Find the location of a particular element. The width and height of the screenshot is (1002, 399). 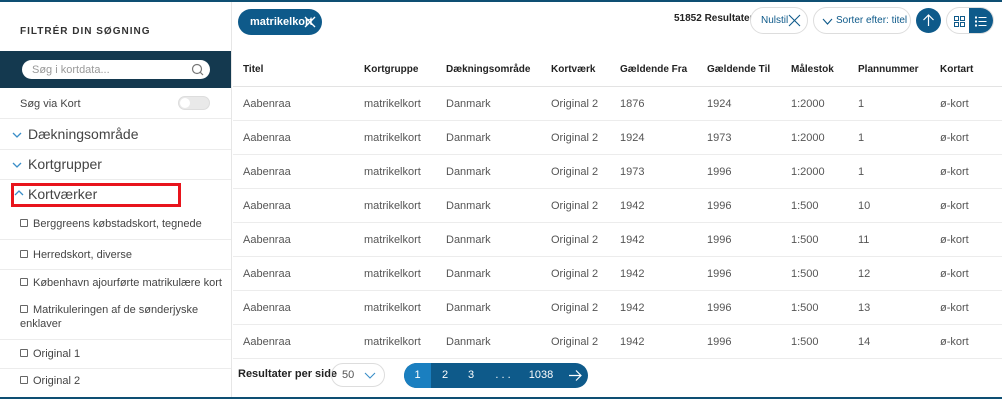

page-2-button: 2 is located at coordinates (445, 375).